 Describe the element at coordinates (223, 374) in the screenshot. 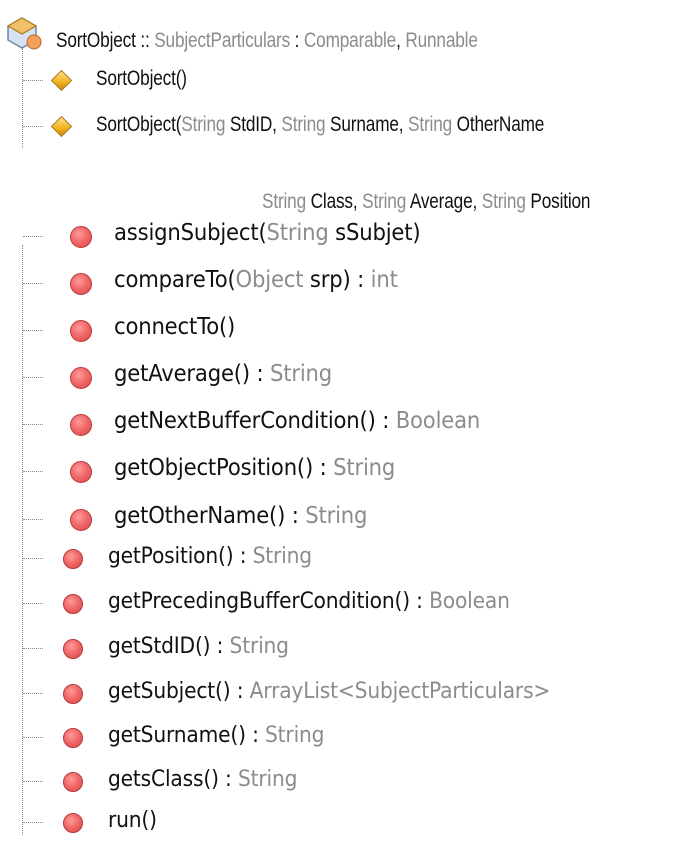

I see `method-signature: getAverage() : String` at that location.